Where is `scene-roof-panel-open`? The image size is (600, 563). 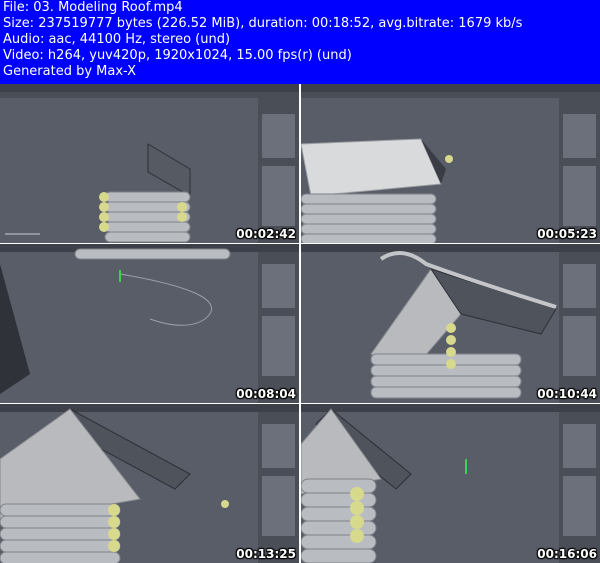 scene-roof-panel-open is located at coordinates (149, 163).